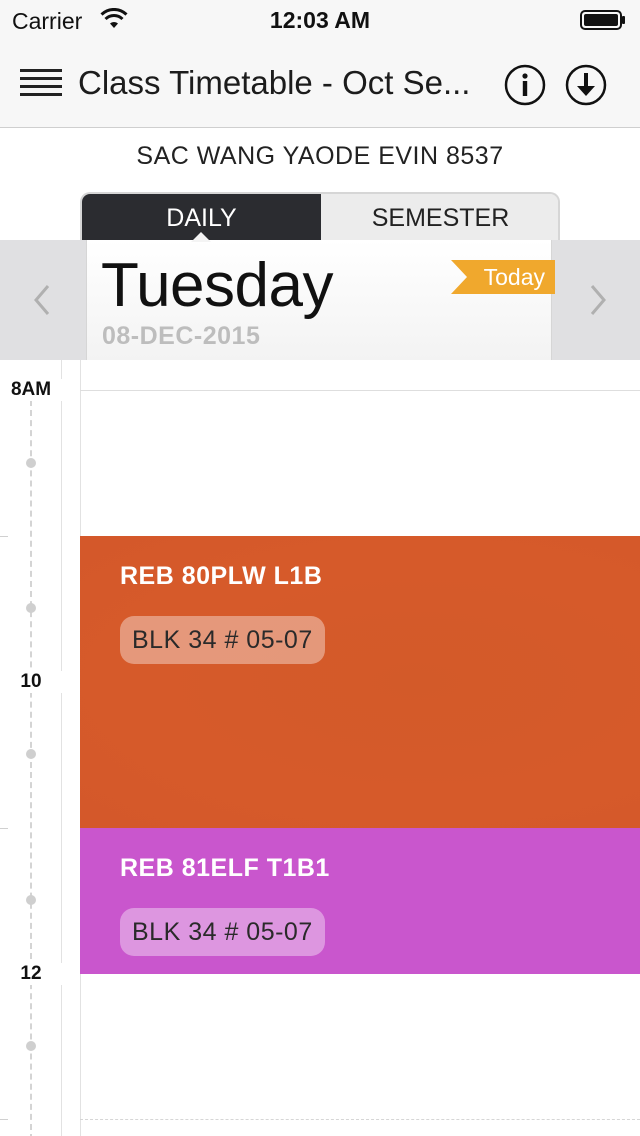  Describe the element at coordinates (221, 576) in the screenshot. I see `class-code: REB 80PLW L1B` at that location.